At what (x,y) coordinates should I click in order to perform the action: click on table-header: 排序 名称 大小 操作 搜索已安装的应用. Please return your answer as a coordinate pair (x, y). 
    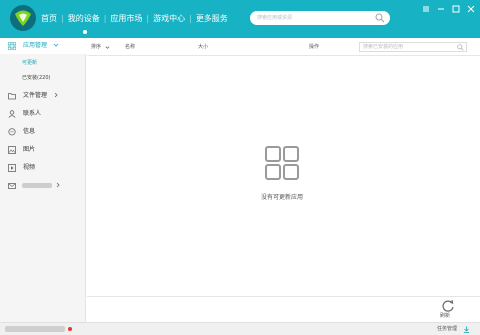
    Looking at the image, I should click on (283, 47).